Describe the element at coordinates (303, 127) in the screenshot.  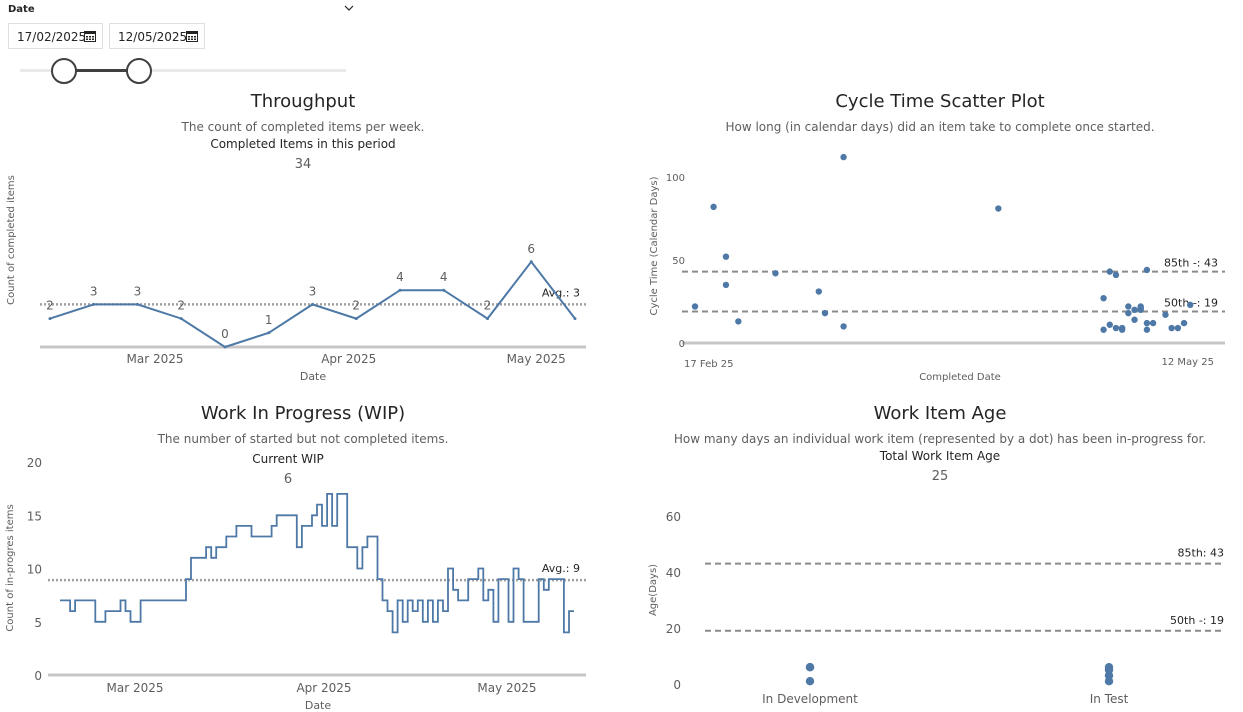
I see `throughput-subtitle: The count of completed items per week.` at that location.